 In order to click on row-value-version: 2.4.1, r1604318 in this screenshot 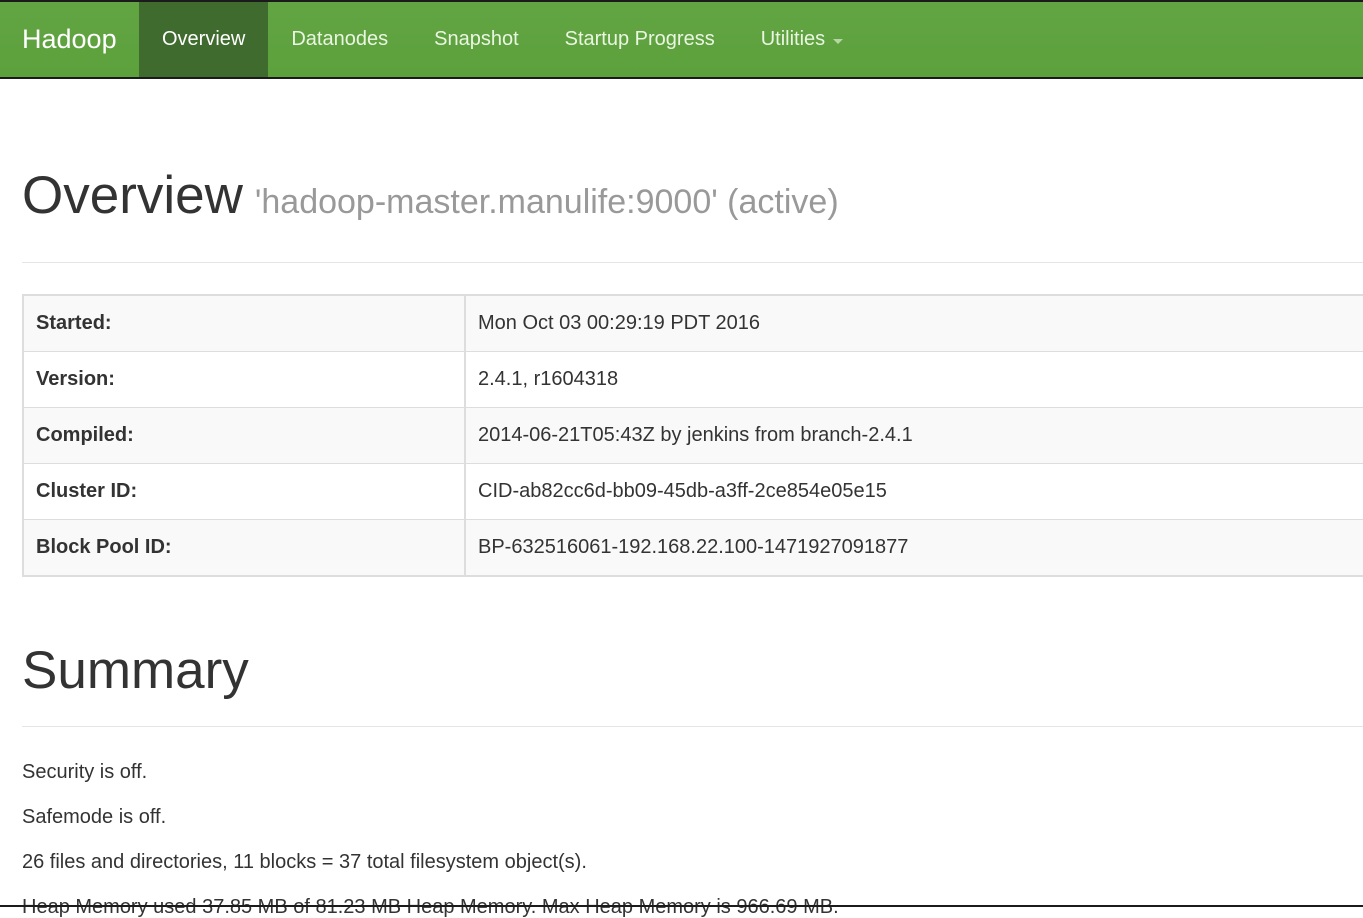, I will do `click(914, 379)`.